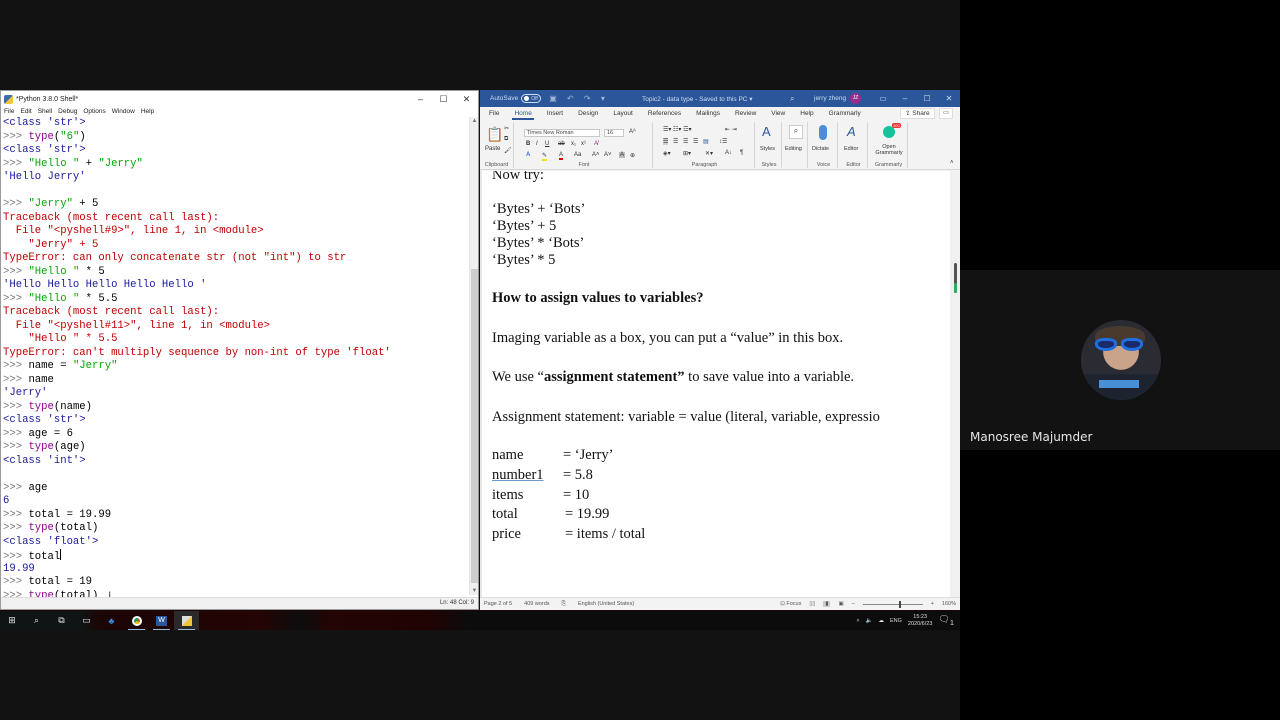  What do you see at coordinates (685, 141) in the screenshot?
I see `align-right-icon: ☰` at bounding box center [685, 141].